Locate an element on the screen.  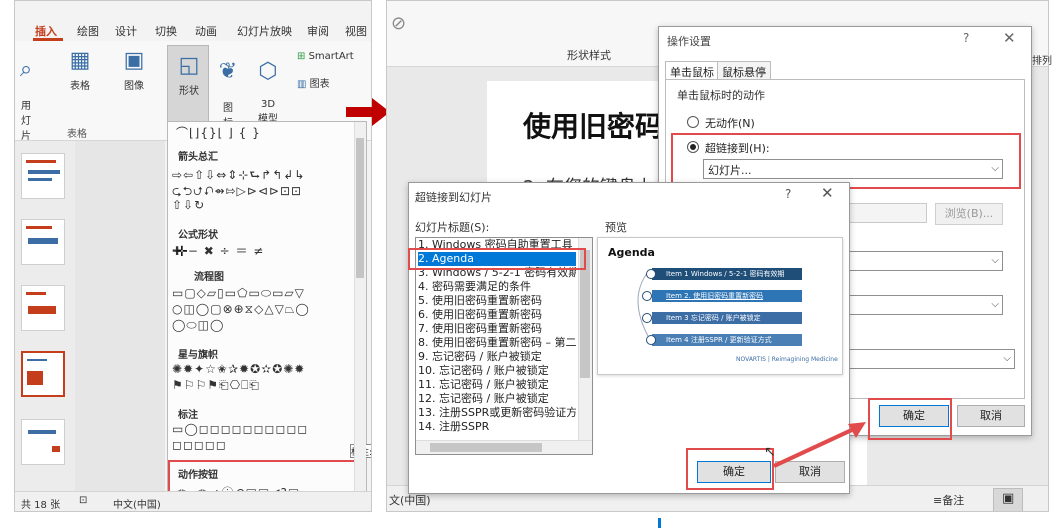
icons-button: ❦ 图 标 is located at coordinates (228, 89).